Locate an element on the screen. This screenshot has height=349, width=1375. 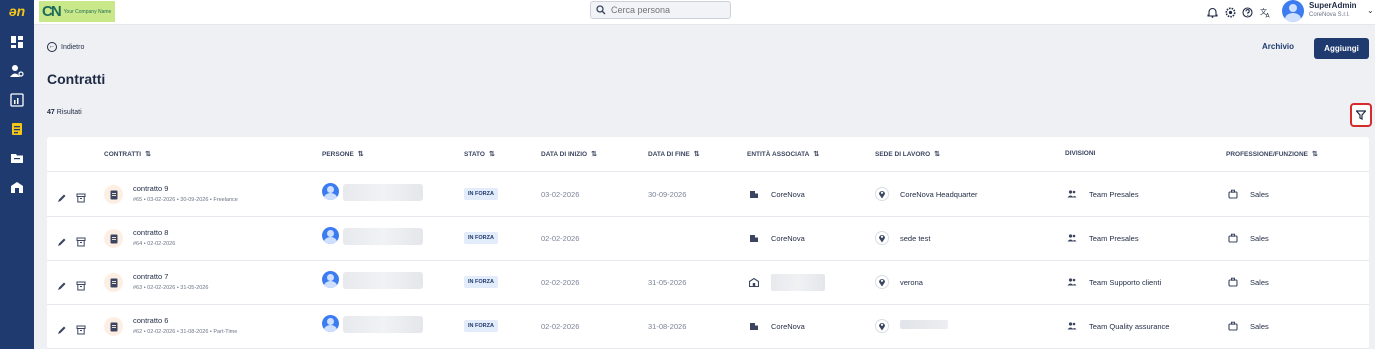
help-icon is located at coordinates (1247, 12).